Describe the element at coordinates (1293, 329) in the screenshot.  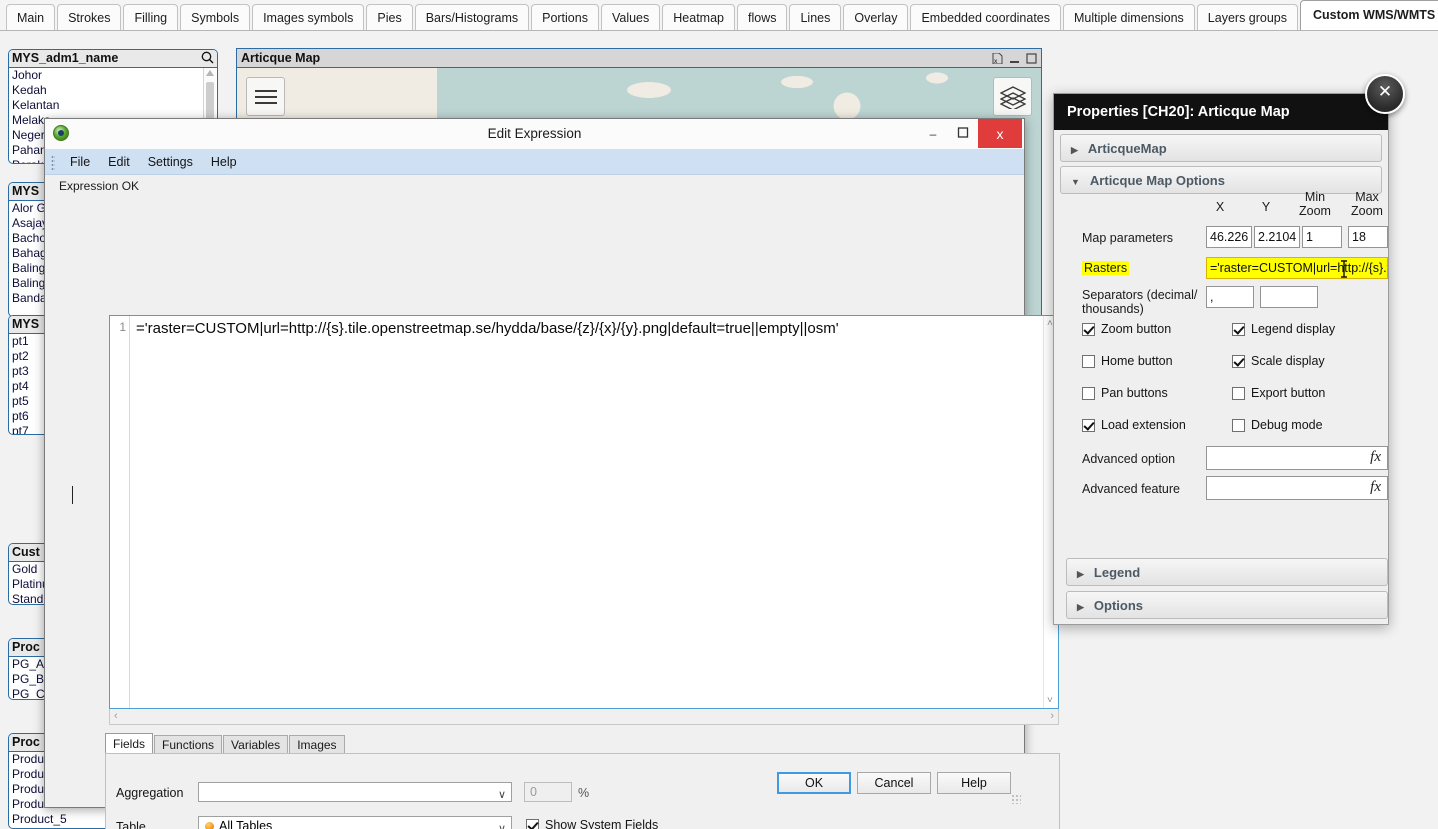
I see `checkbox-label: Legend display` at that location.